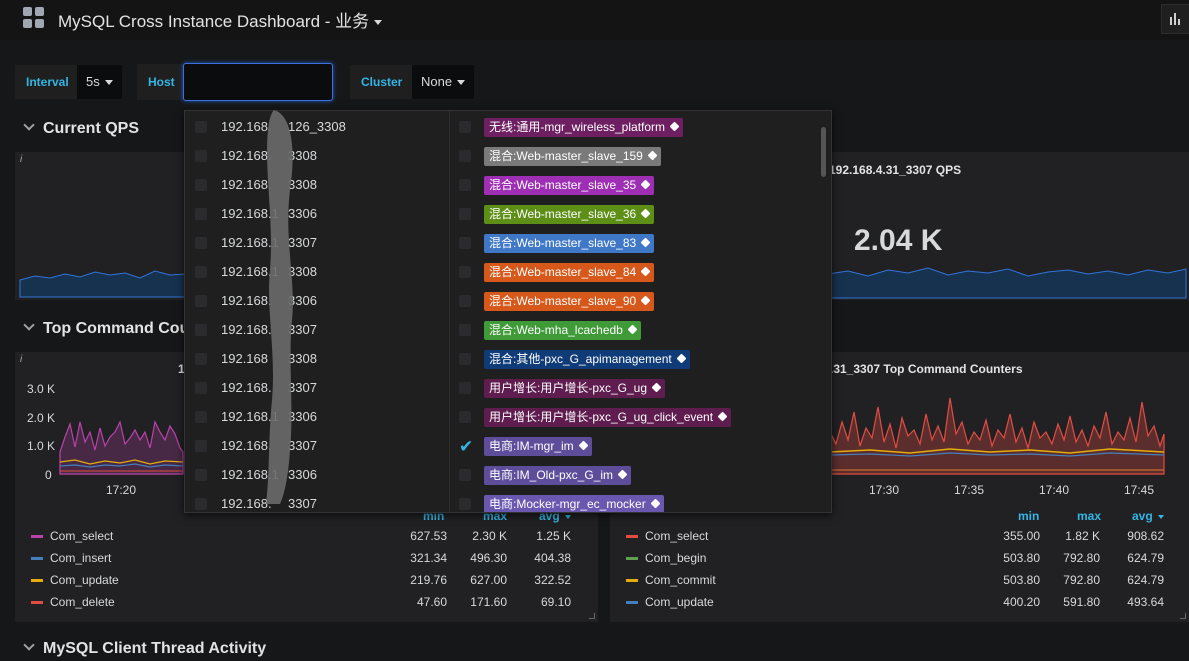 The width and height of the screenshot is (1189, 661). What do you see at coordinates (1175, 19) in the screenshot?
I see `bar-chart-icon` at bounding box center [1175, 19].